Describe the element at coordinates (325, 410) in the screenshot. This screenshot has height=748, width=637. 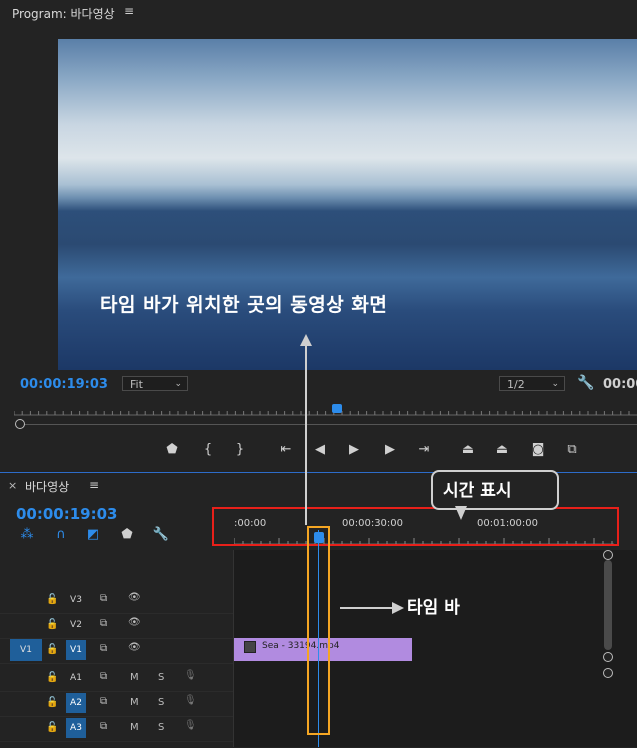
I see `program-ruler` at that location.